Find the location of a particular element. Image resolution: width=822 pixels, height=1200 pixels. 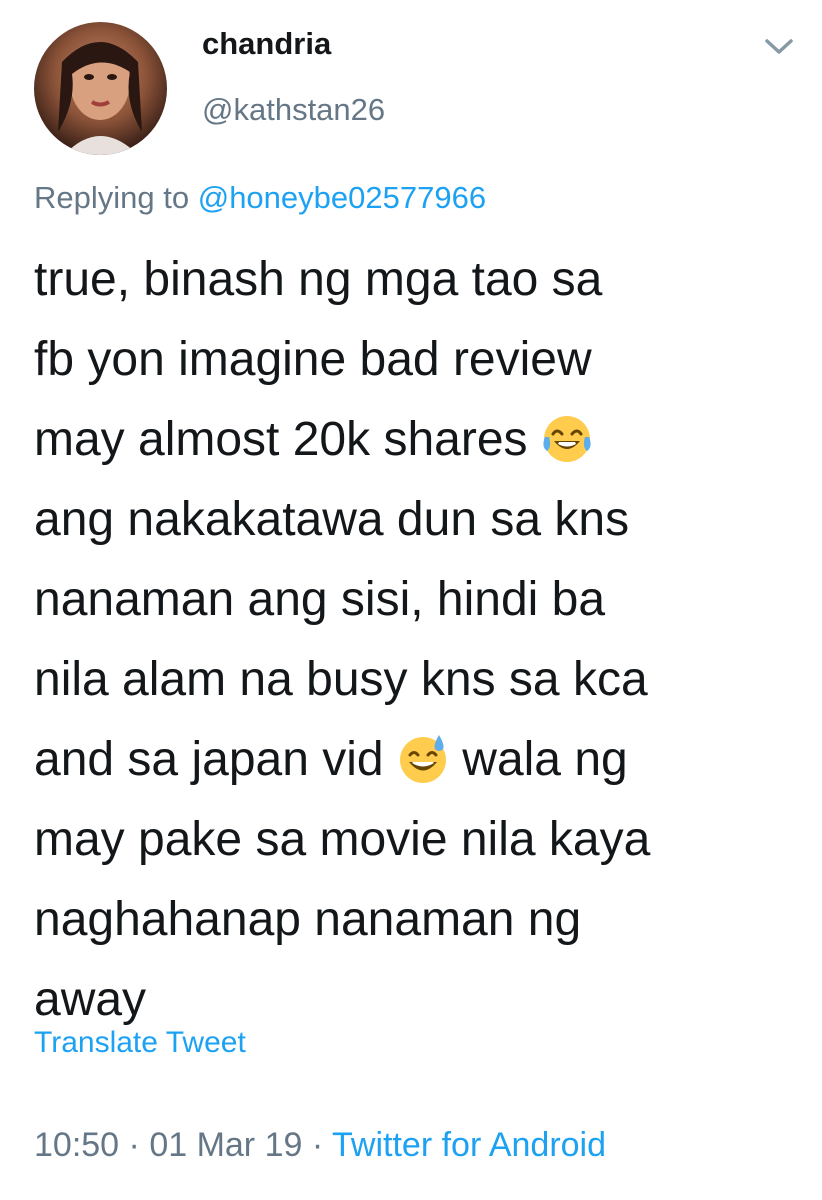

grinning-face-with-sweat-emoji-icon is located at coordinates (422, 759).